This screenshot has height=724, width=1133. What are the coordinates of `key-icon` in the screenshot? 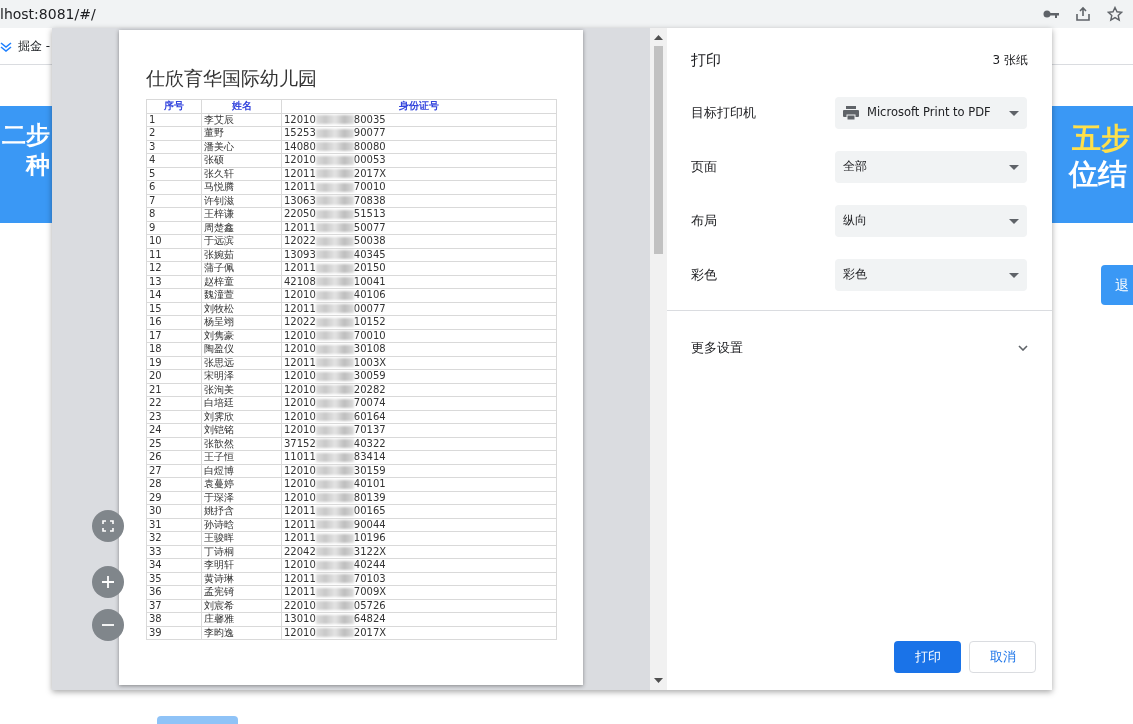 It's located at (1051, 14).